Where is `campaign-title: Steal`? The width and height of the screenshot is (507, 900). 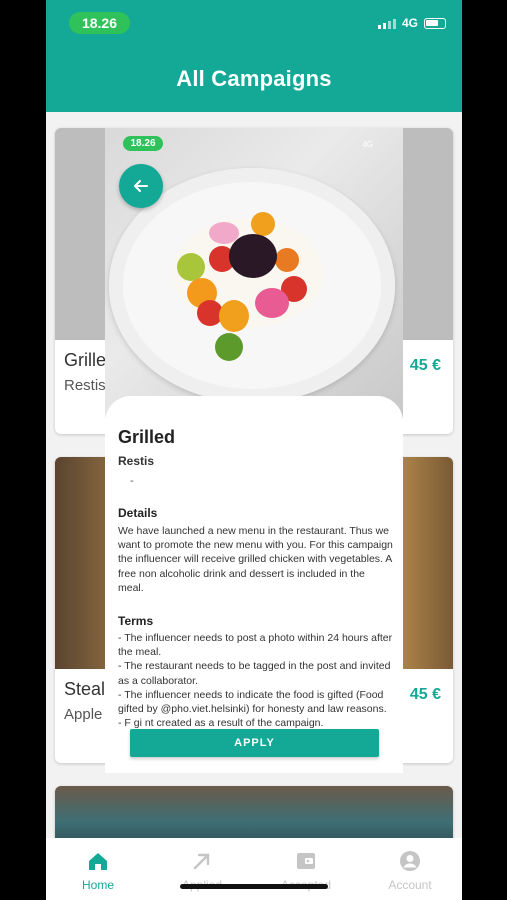
campaign-title: Steal is located at coordinates (85, 689).